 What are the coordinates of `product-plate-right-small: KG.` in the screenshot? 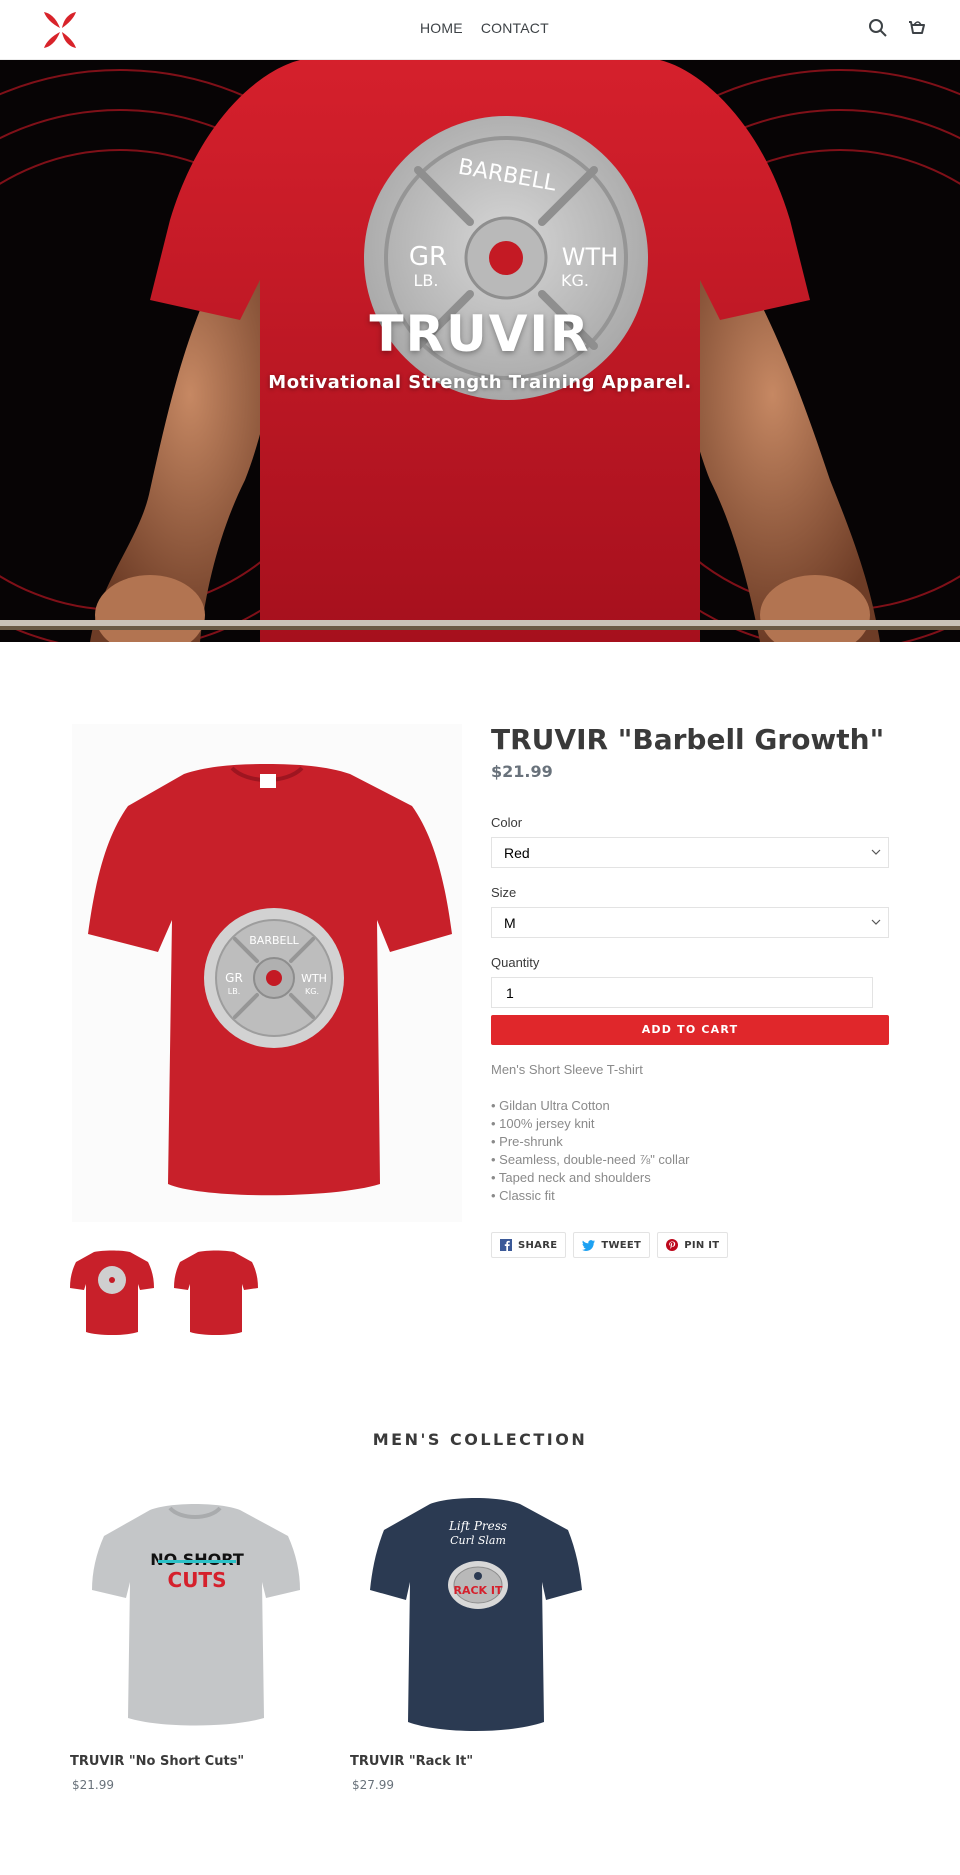 It's located at (312, 991).